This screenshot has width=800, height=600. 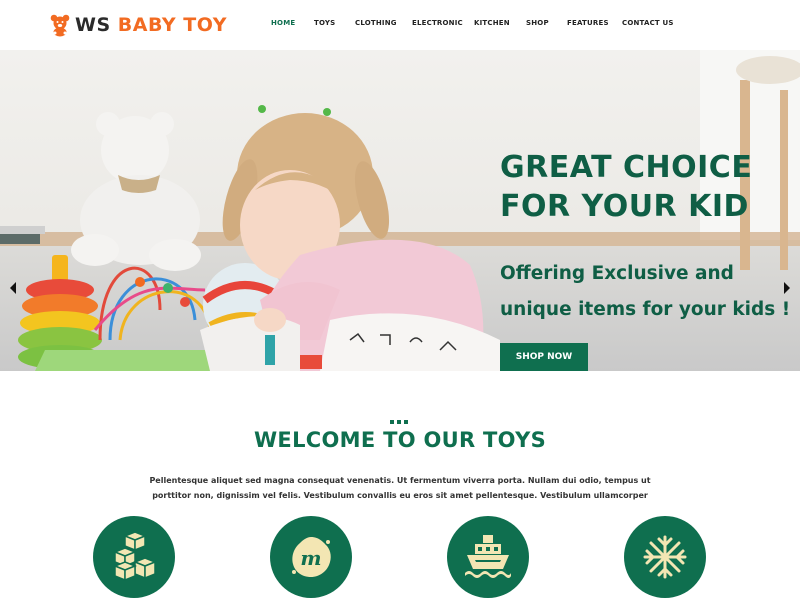 I want to click on nav-electronic: ELECTRONIC, so click(x=437, y=23).